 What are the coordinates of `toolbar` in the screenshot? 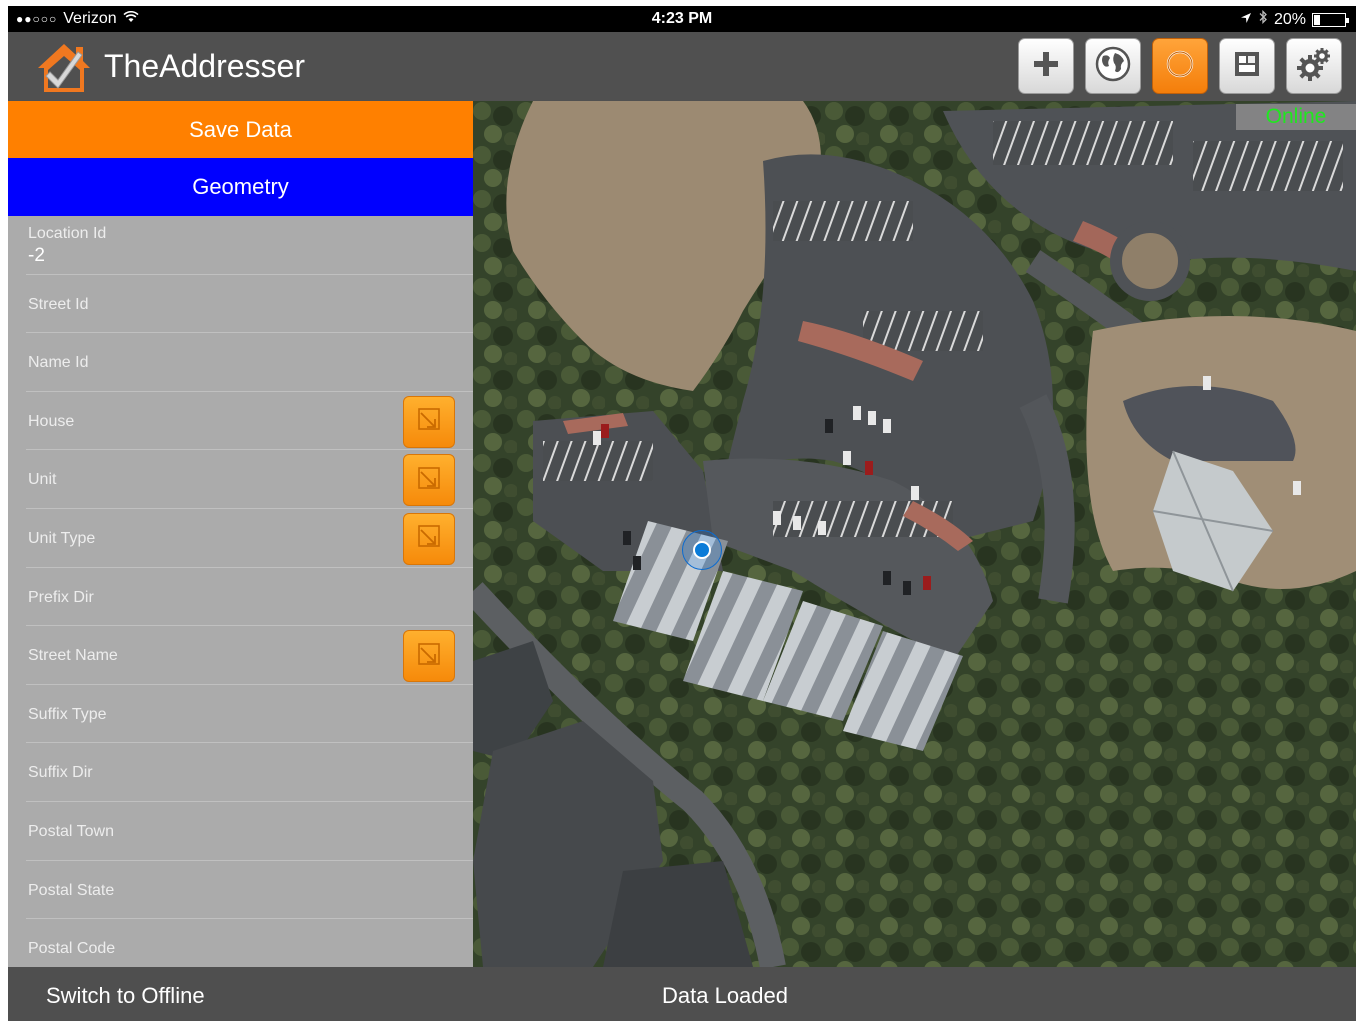 It's located at (1180, 66).